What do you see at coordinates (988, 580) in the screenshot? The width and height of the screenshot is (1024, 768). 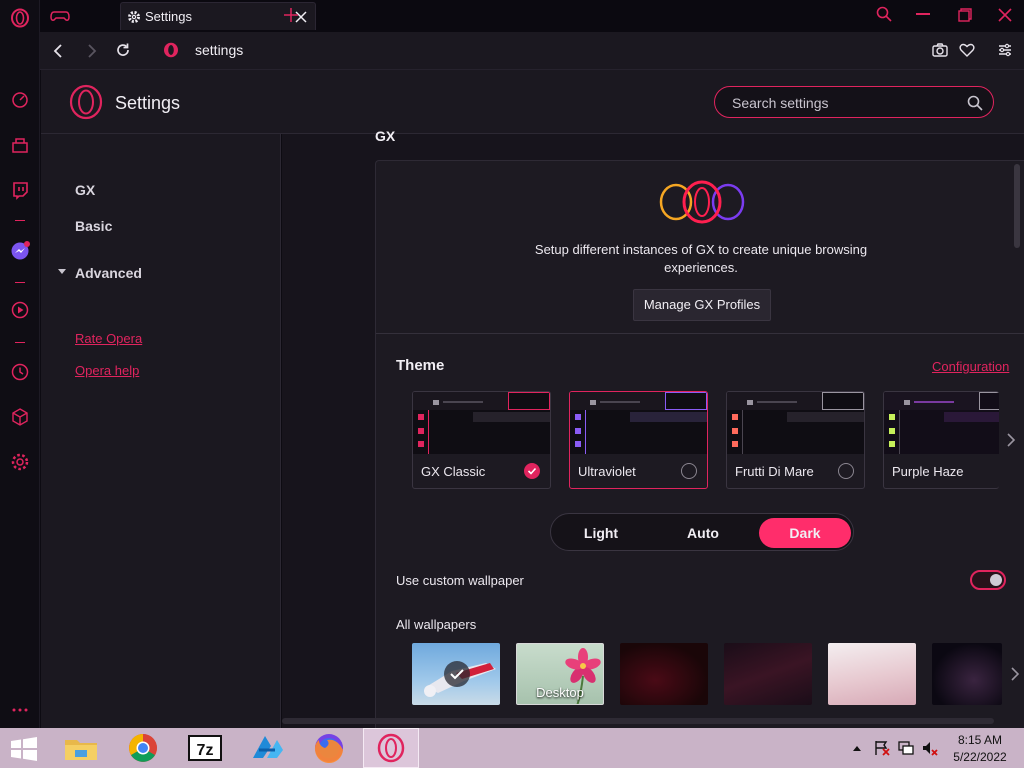 I see `custom-wallpaper-toggle` at bounding box center [988, 580].